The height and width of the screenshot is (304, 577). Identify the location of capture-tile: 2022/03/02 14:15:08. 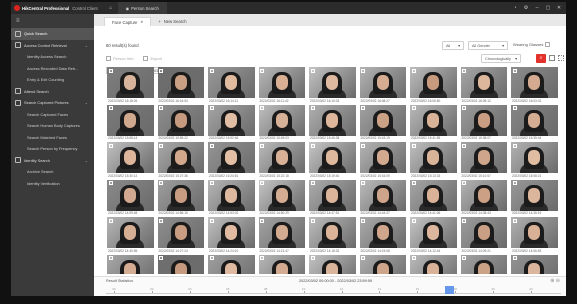
(382, 236).